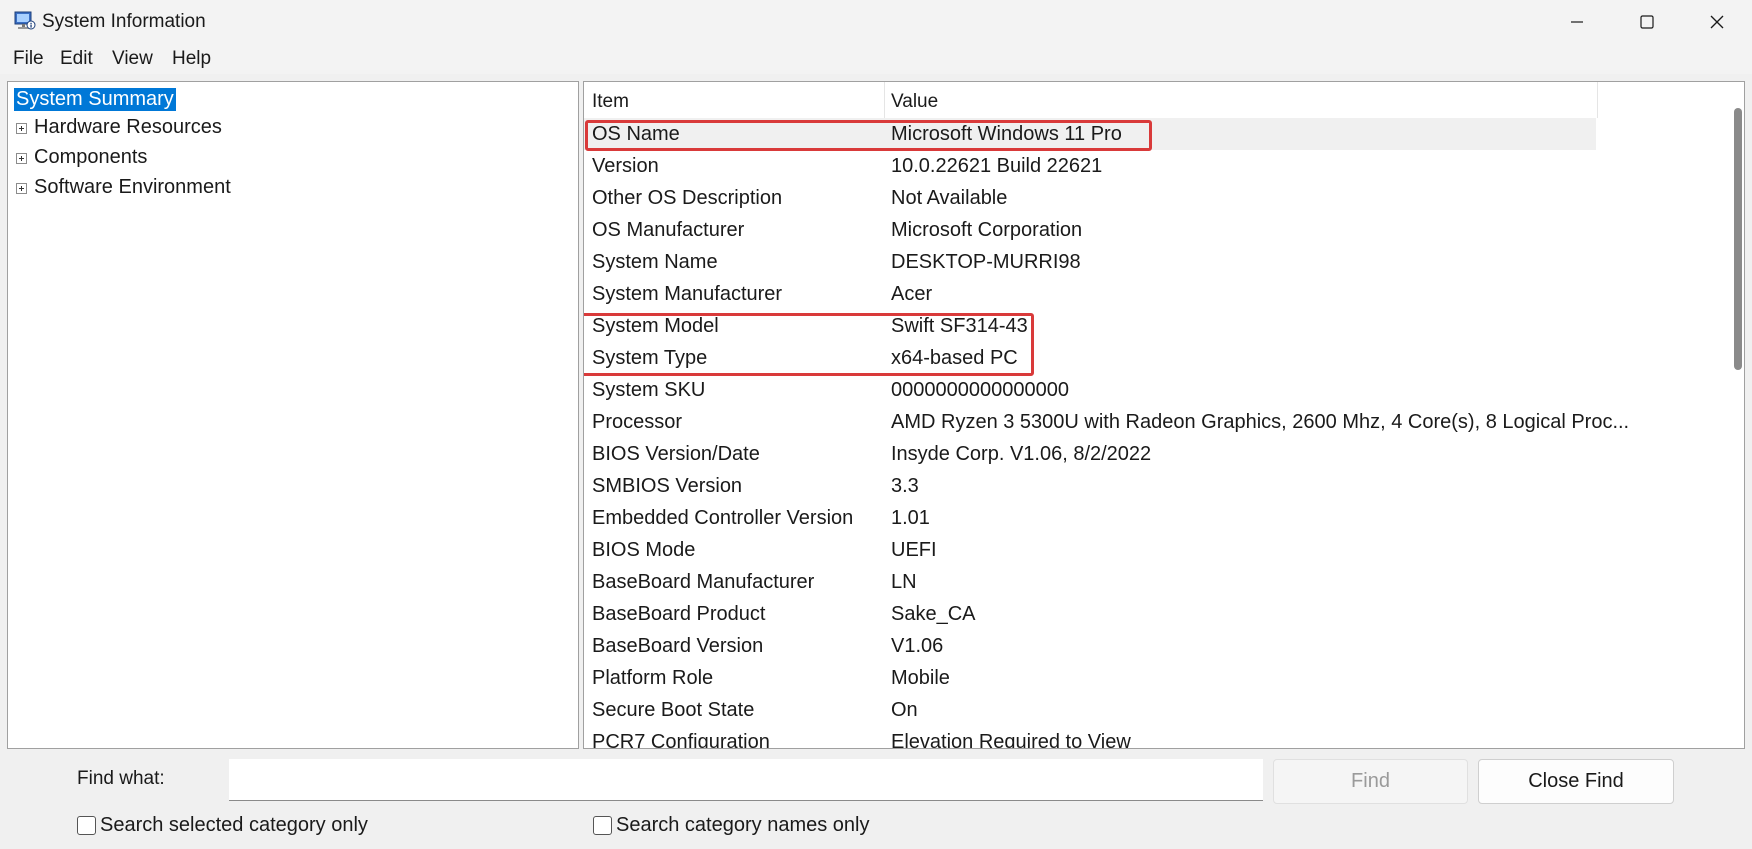 The height and width of the screenshot is (849, 1752). What do you see at coordinates (1011, 740) in the screenshot?
I see `cell-value: Elevation Required to View` at bounding box center [1011, 740].